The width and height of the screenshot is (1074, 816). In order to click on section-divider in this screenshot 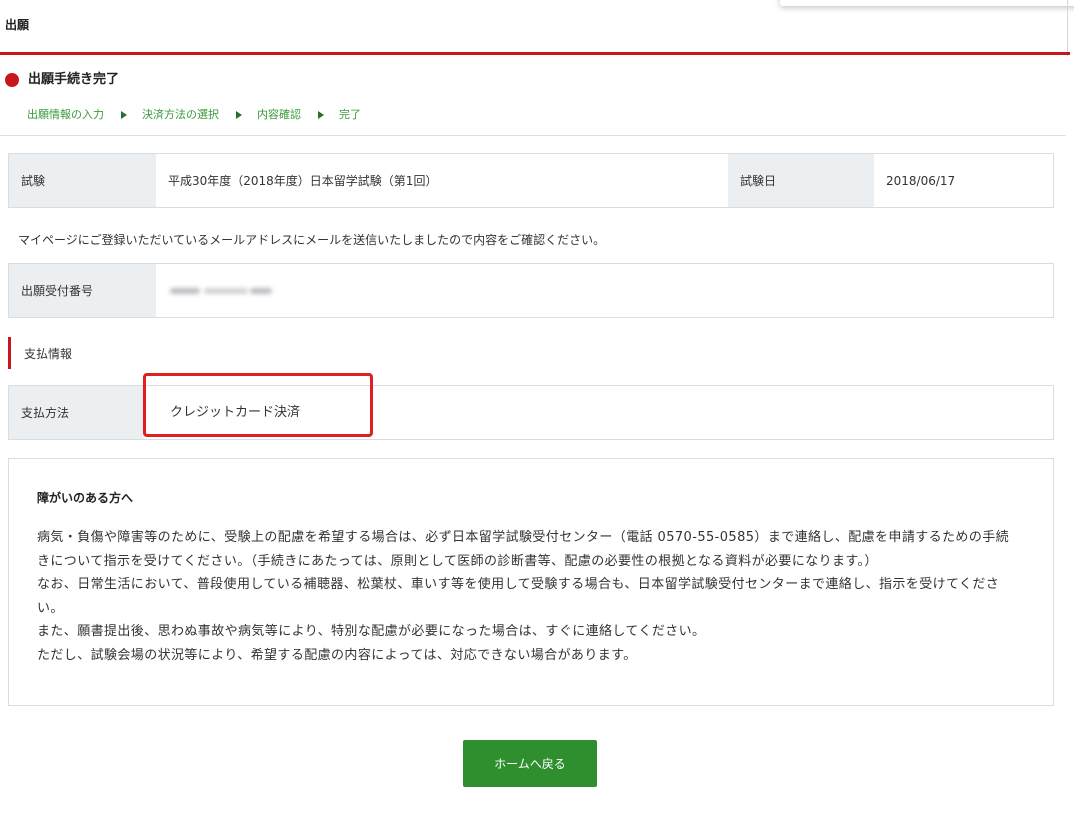, I will do `click(533, 135)`.